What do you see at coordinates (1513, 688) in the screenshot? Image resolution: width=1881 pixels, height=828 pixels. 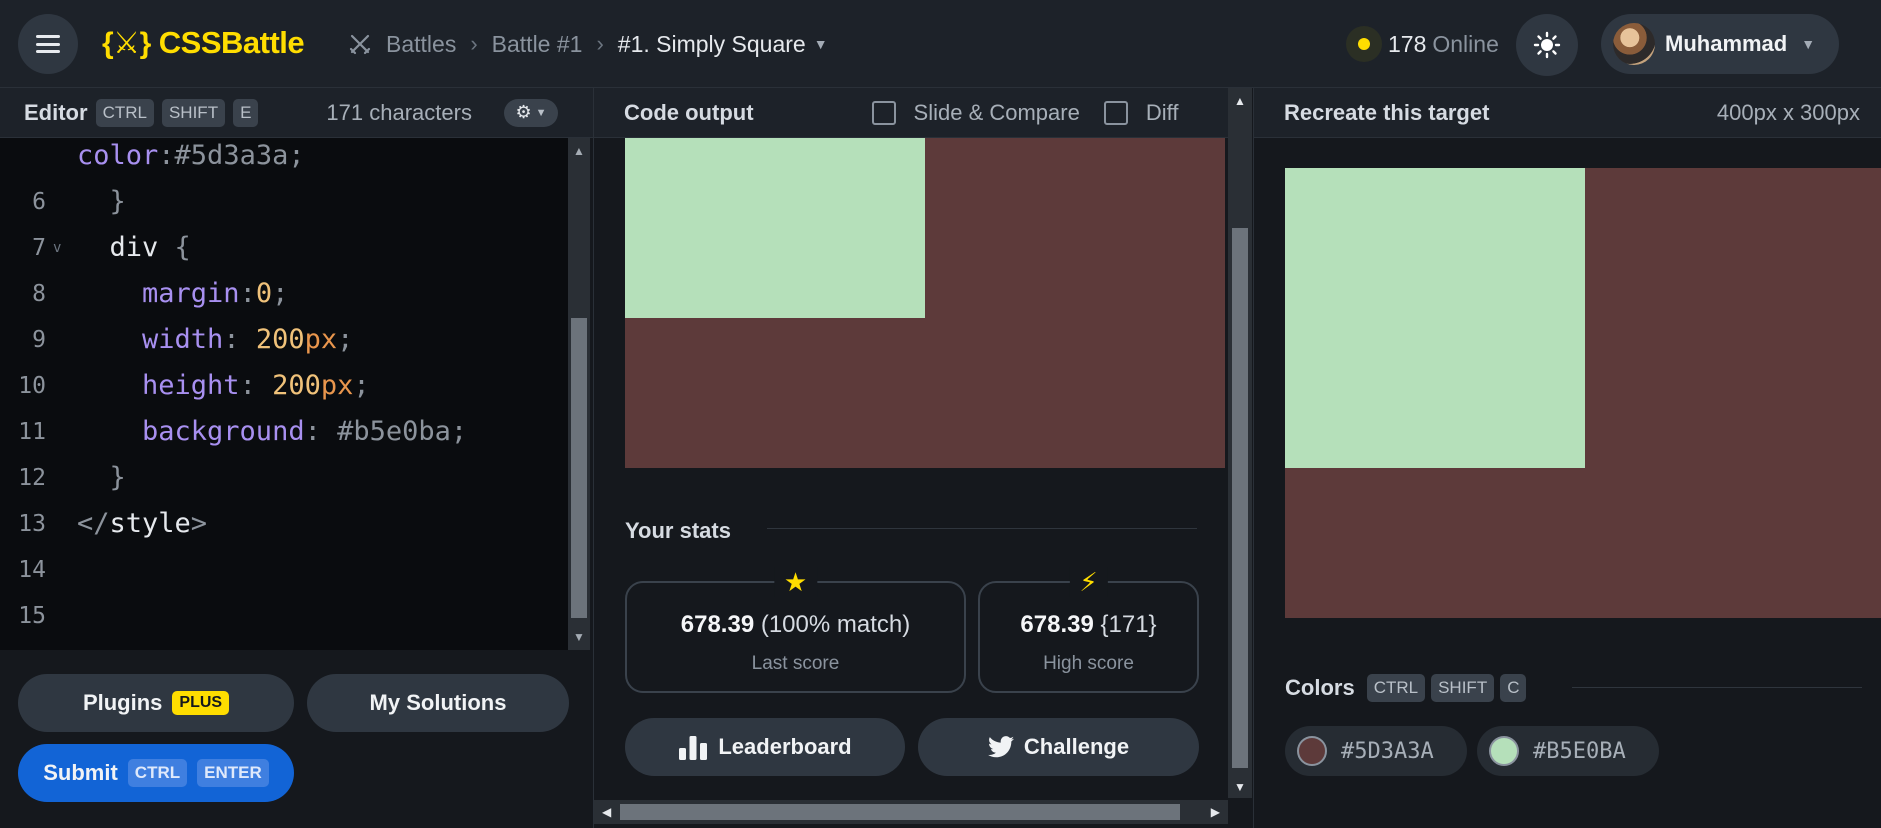 I see `kbd-key: C` at bounding box center [1513, 688].